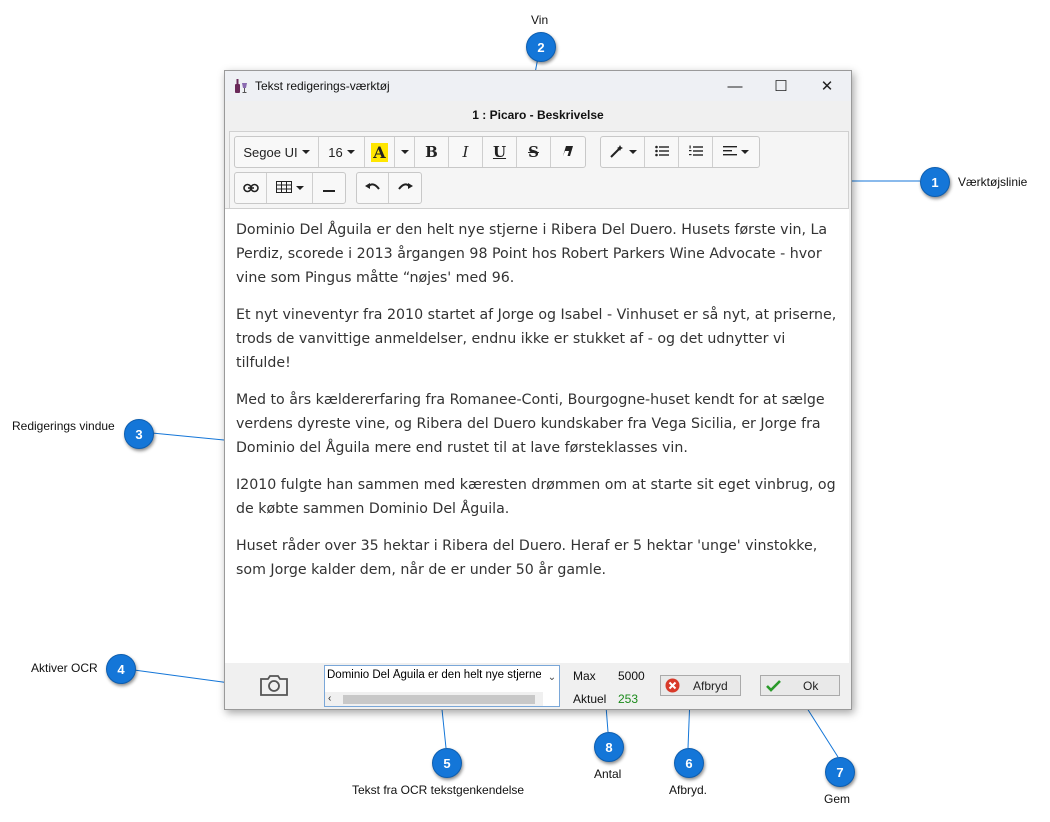 The image size is (1050, 822). Describe the element at coordinates (541, 47) in the screenshot. I see `callout-badge-2: 2` at that location.